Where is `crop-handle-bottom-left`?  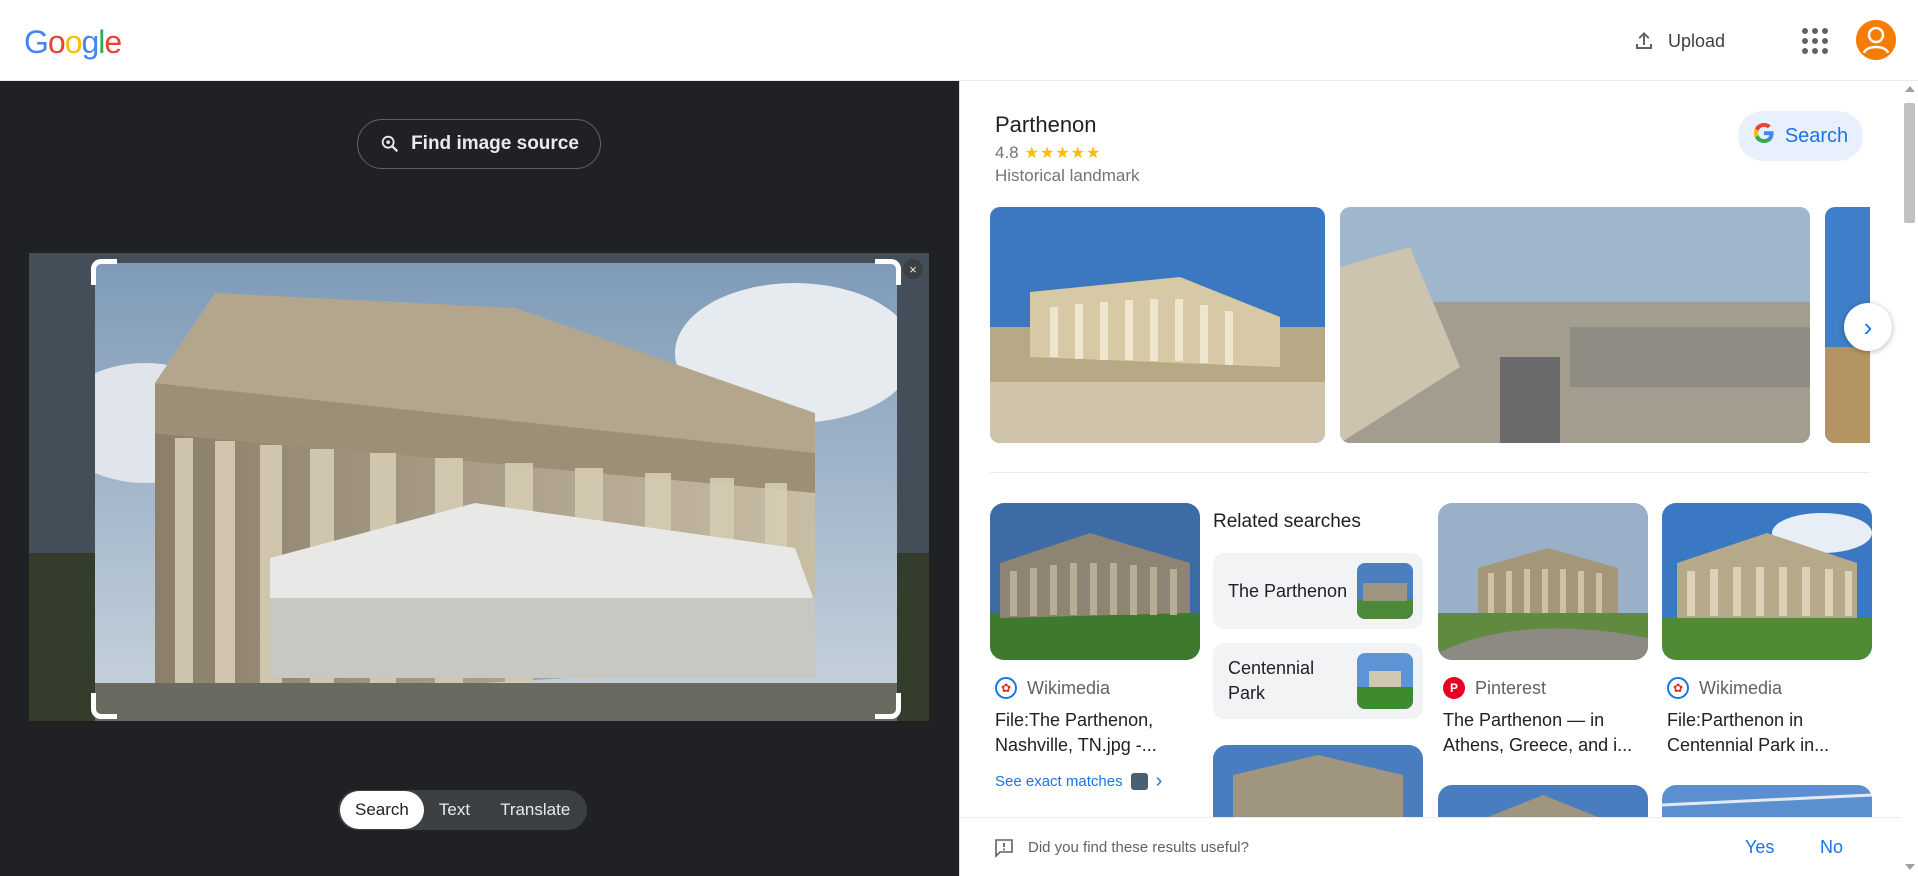
crop-handle-bottom-left is located at coordinates (104, 706).